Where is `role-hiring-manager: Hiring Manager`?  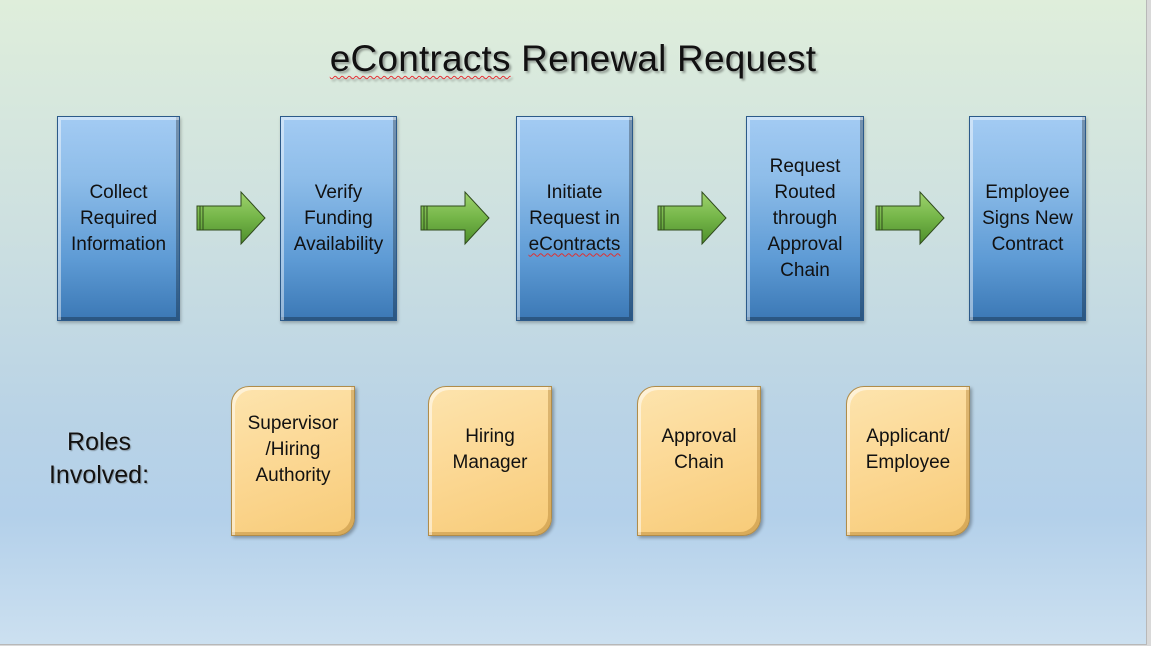
role-hiring-manager: Hiring Manager is located at coordinates (490, 461).